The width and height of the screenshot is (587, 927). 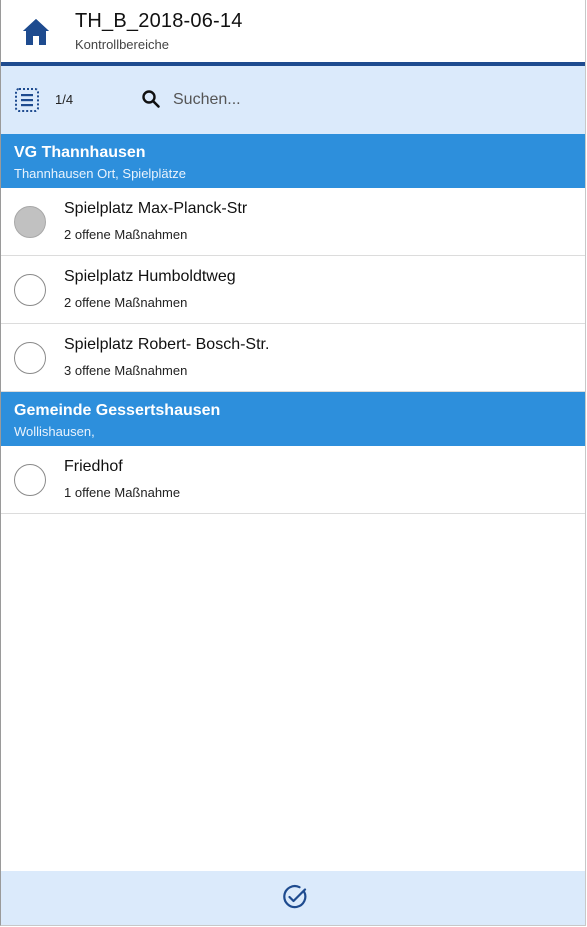 I want to click on group-title: Gemeinde Gessertshausen, so click(x=117, y=410).